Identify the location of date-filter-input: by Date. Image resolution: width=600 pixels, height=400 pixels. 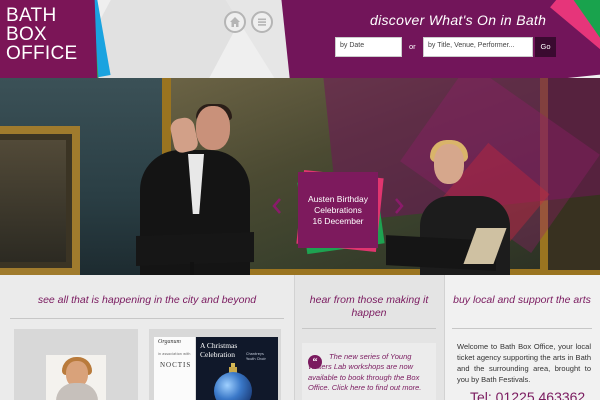
(368, 47).